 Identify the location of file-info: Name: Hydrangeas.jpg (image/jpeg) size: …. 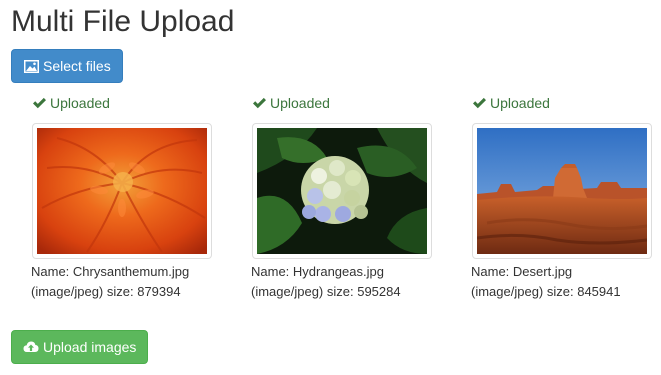
(326, 282).